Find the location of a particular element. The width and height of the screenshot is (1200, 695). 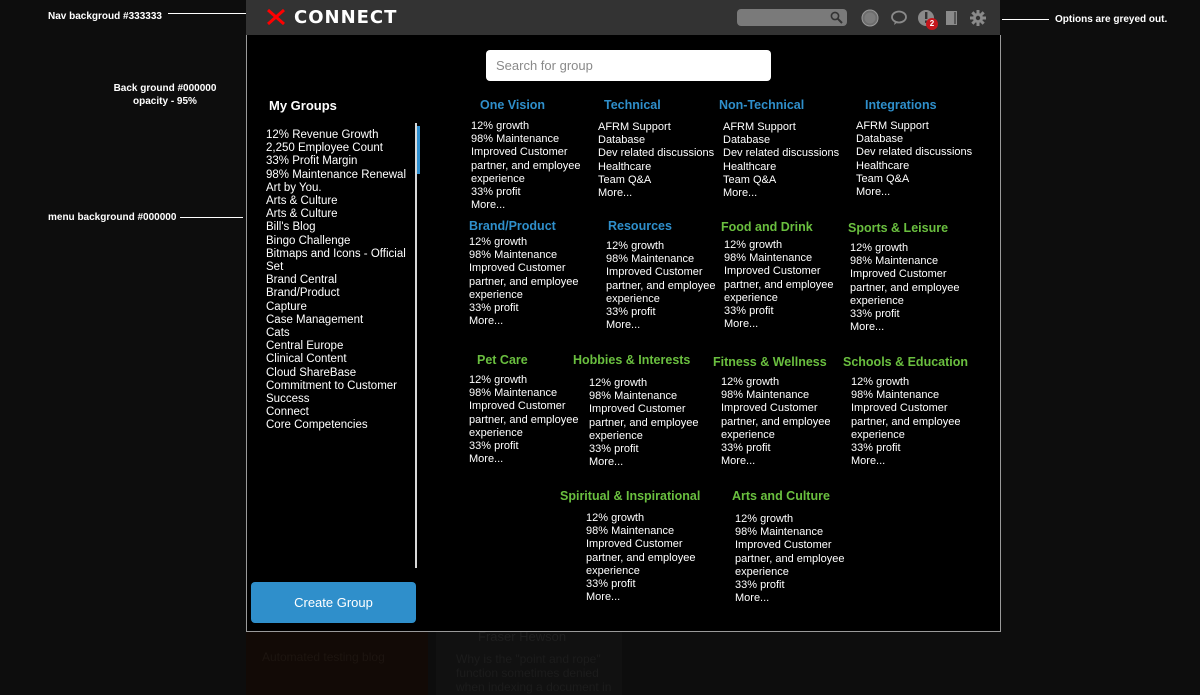

annotation-background-text: Back ground #000000 is located at coordinates (165, 88).